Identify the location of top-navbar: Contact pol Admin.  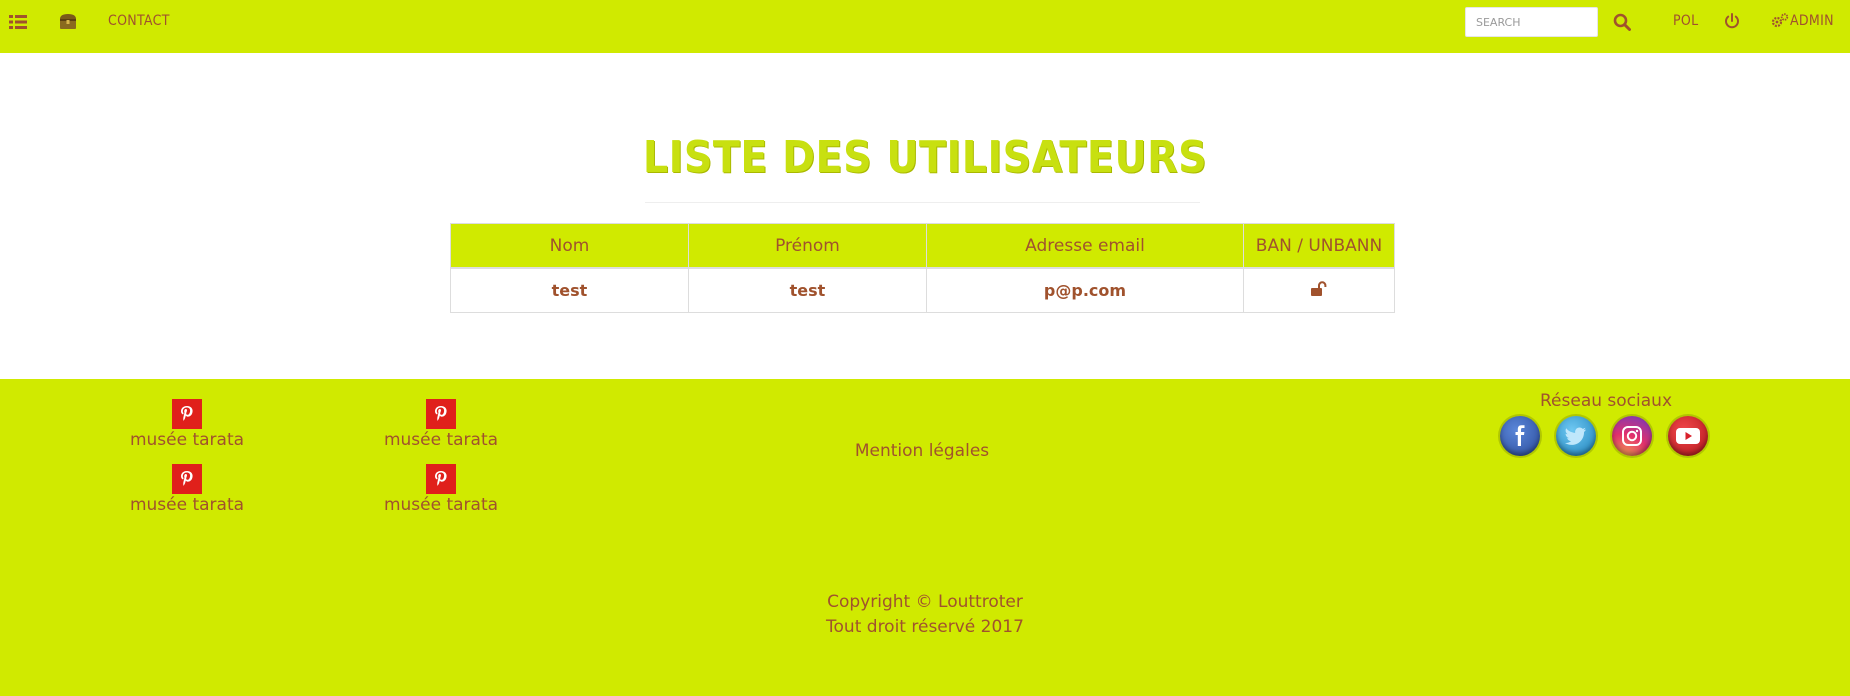
(925, 26).